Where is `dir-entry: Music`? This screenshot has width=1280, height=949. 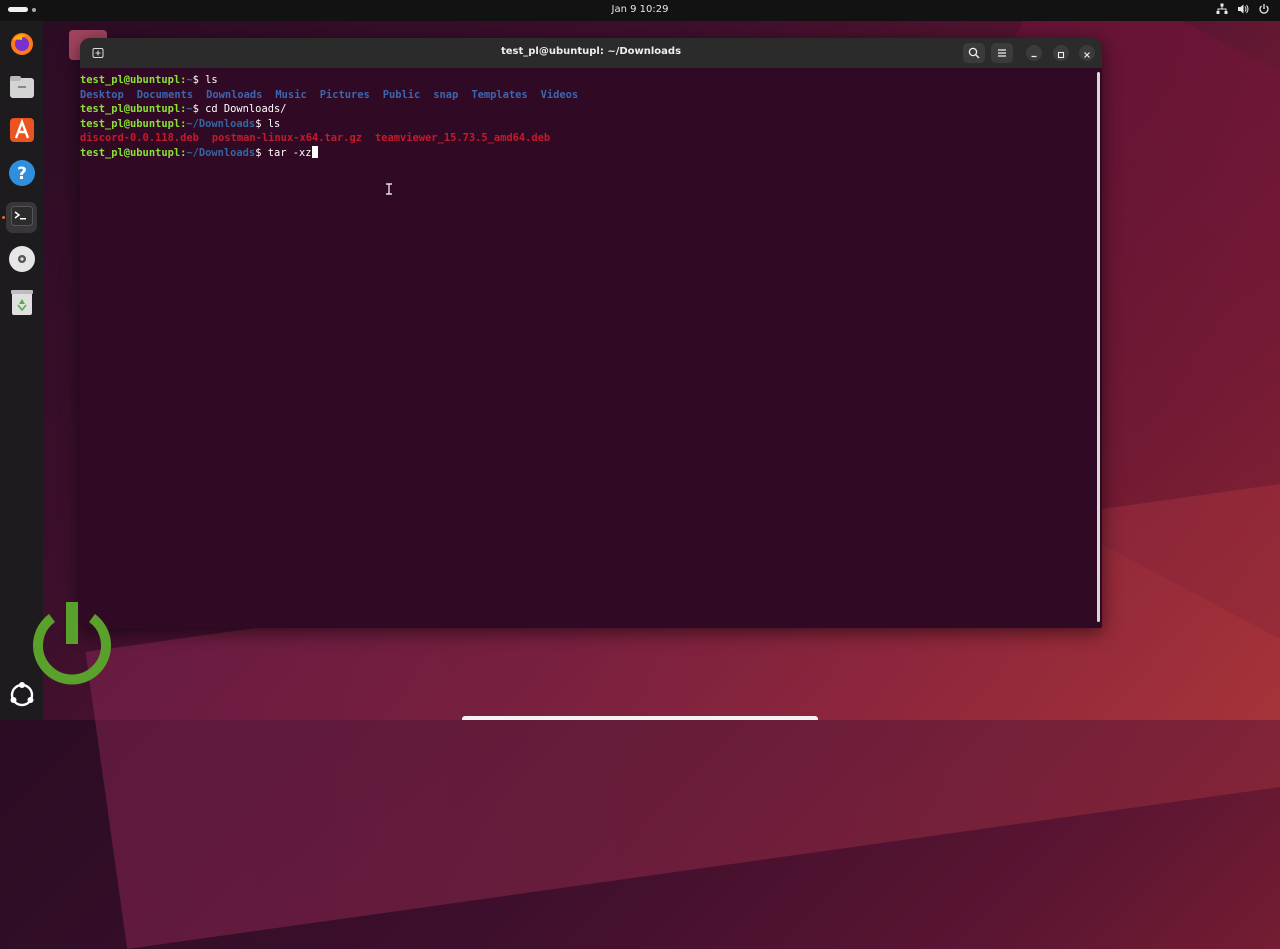 dir-entry: Music is located at coordinates (291, 94).